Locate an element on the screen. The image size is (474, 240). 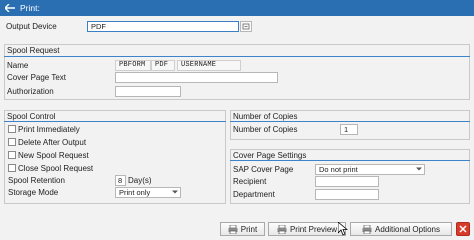
department-input is located at coordinates (347, 194).